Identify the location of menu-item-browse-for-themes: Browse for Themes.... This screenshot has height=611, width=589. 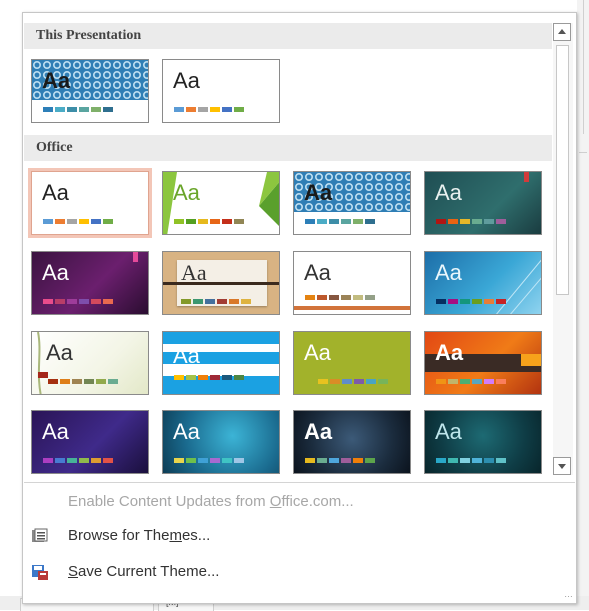
(289, 536).